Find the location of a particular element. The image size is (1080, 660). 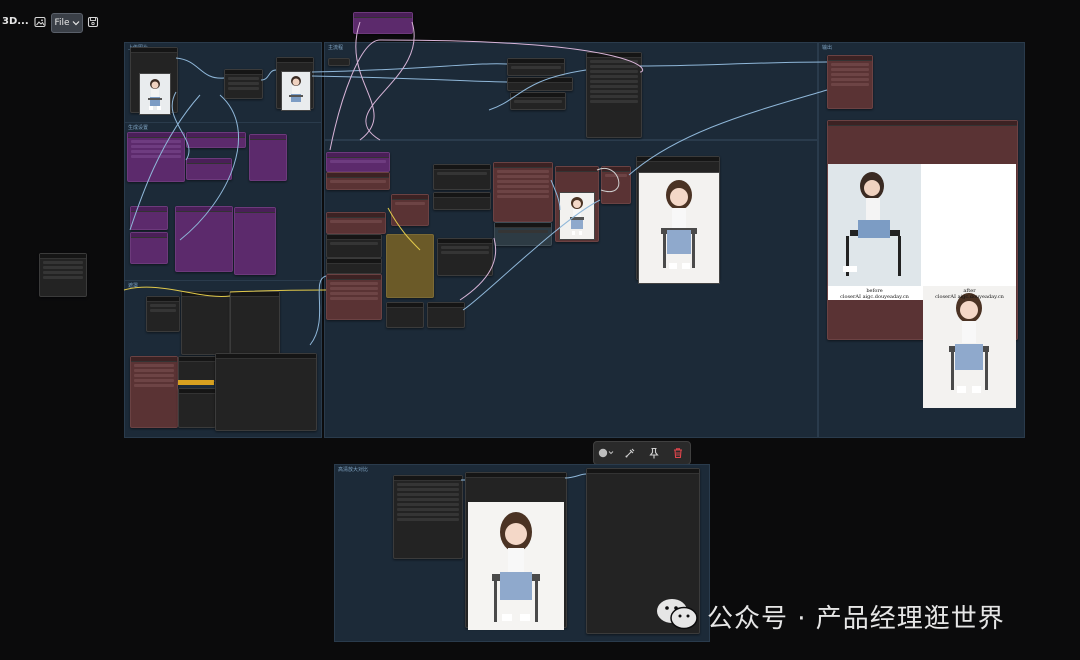

after-image is located at coordinates (969, 347).